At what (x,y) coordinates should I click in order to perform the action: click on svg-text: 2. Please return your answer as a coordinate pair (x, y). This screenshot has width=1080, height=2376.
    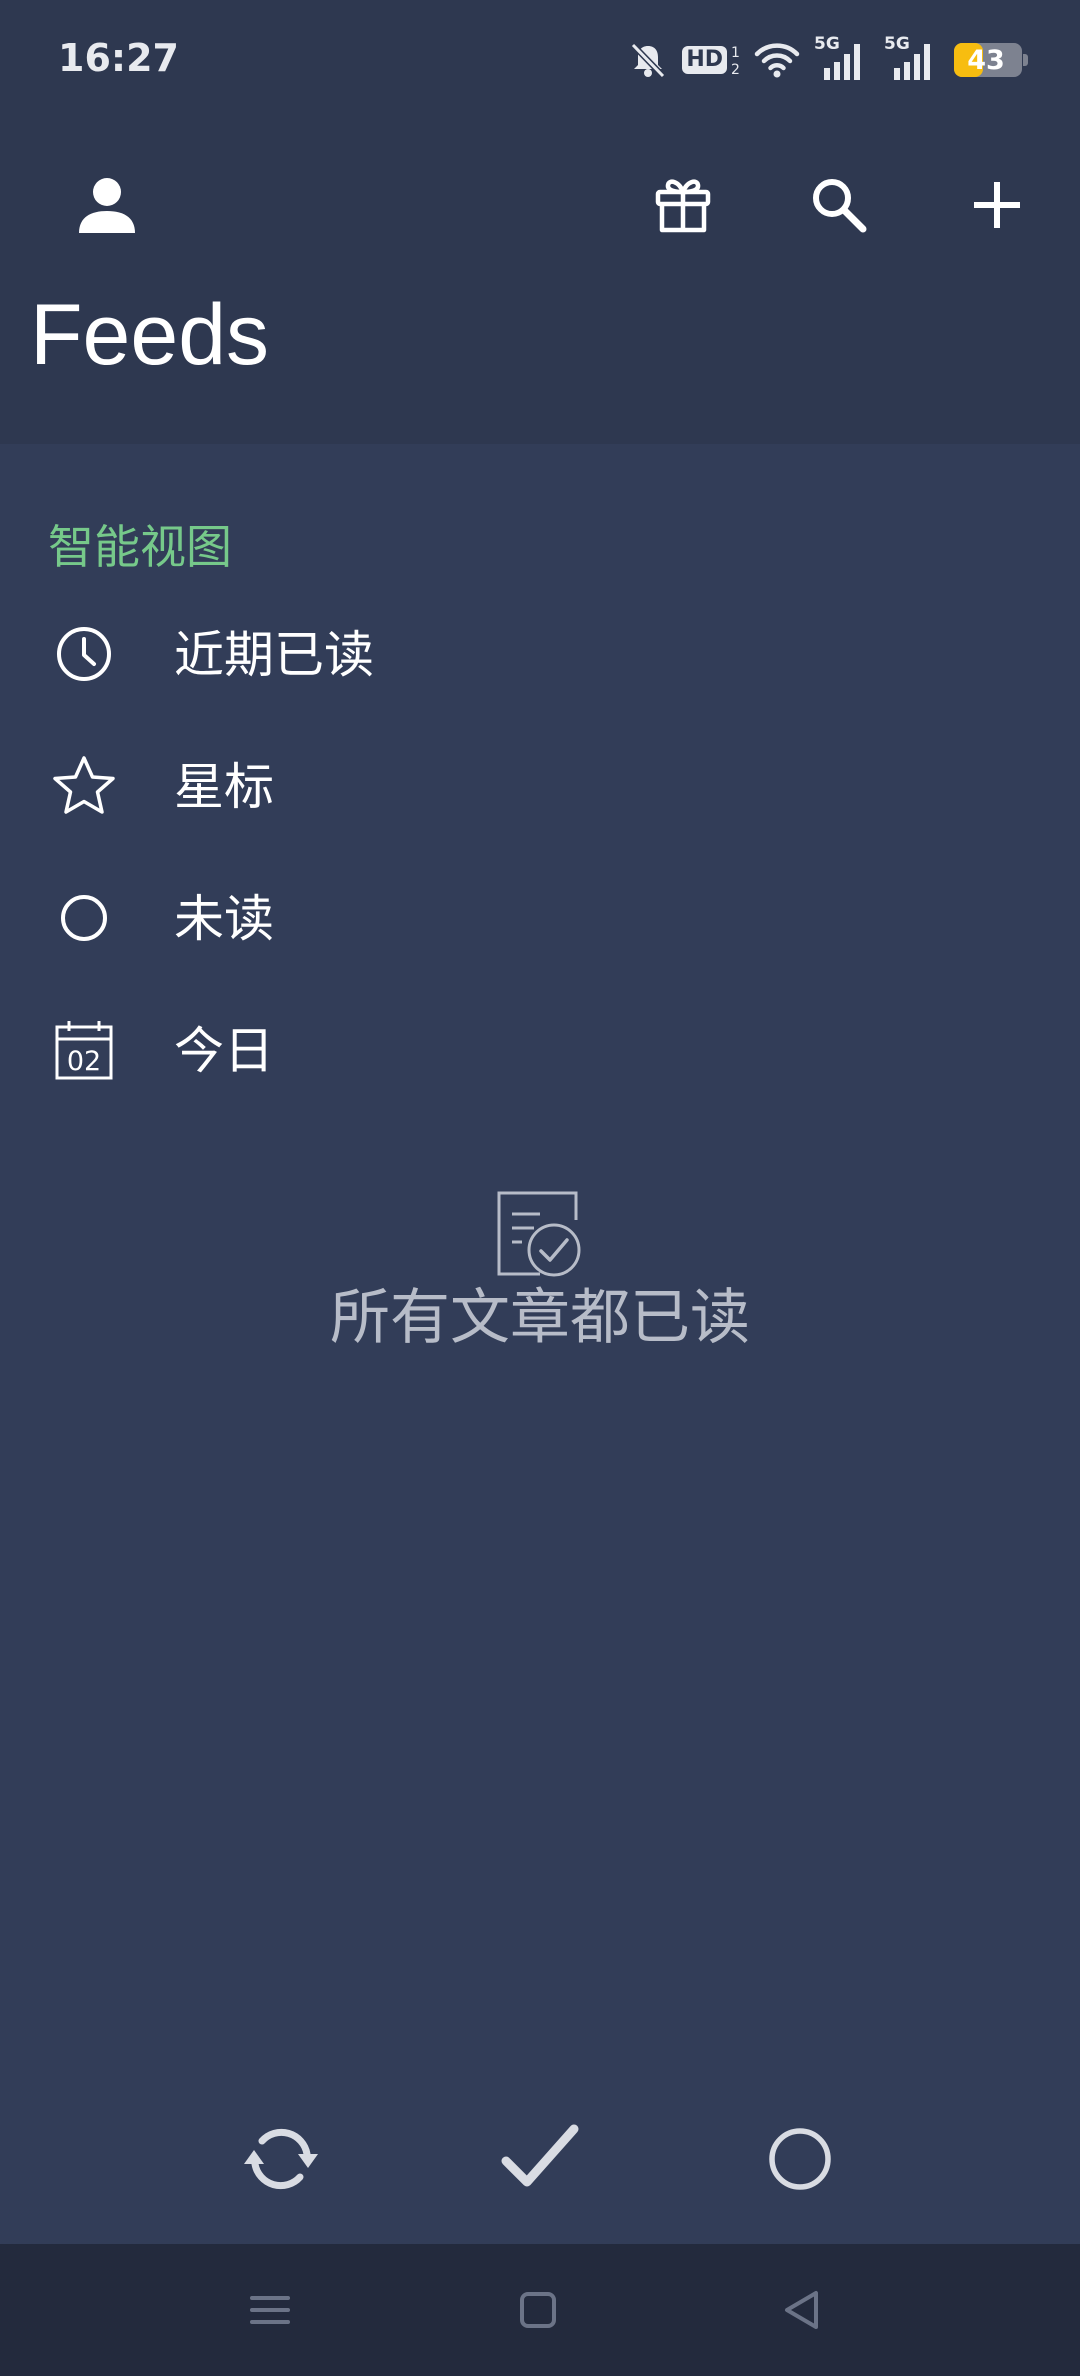
    Looking at the image, I should click on (735, 69).